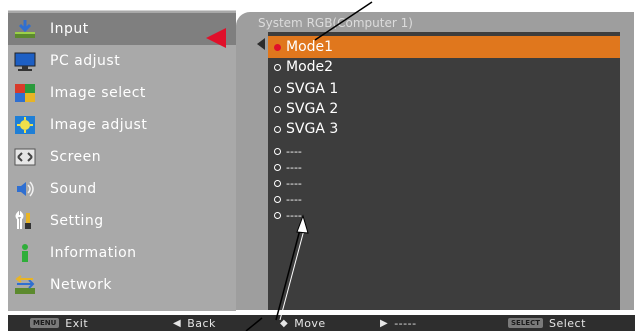 The height and width of the screenshot is (331, 635). I want to click on menu-key-icon: MENU, so click(45, 323).